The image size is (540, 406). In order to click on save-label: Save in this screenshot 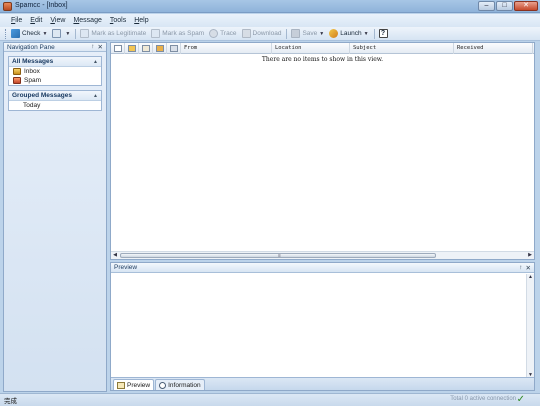, I will do `click(310, 33)`.